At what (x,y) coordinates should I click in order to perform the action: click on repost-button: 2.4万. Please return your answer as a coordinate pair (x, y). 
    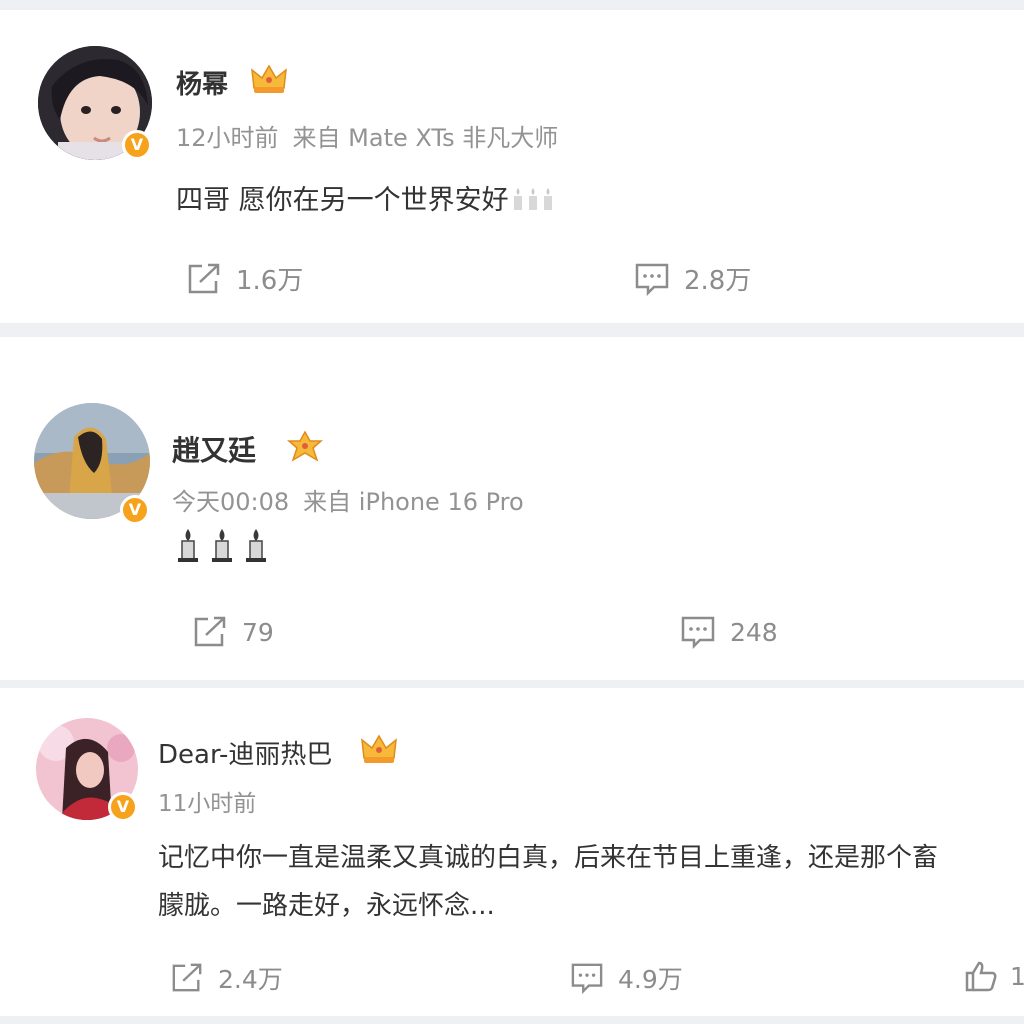
    Looking at the image, I should click on (226, 978).